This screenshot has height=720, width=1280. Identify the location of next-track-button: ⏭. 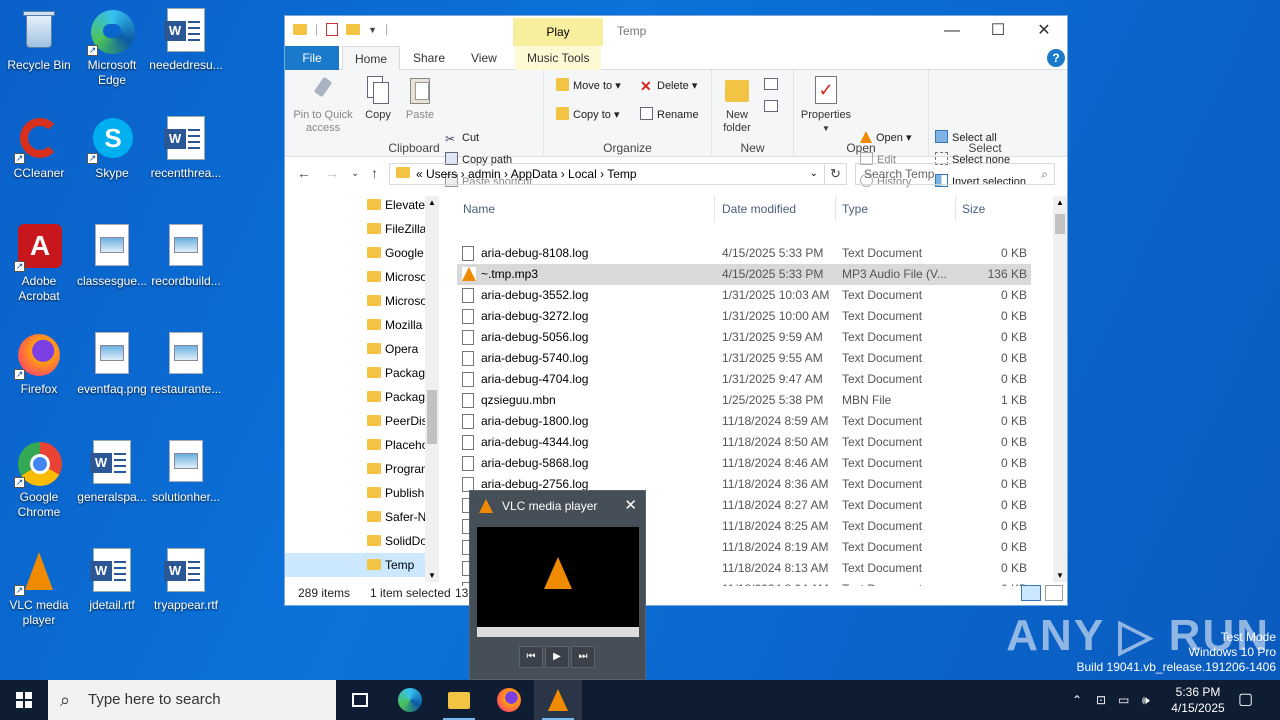
(583, 657).